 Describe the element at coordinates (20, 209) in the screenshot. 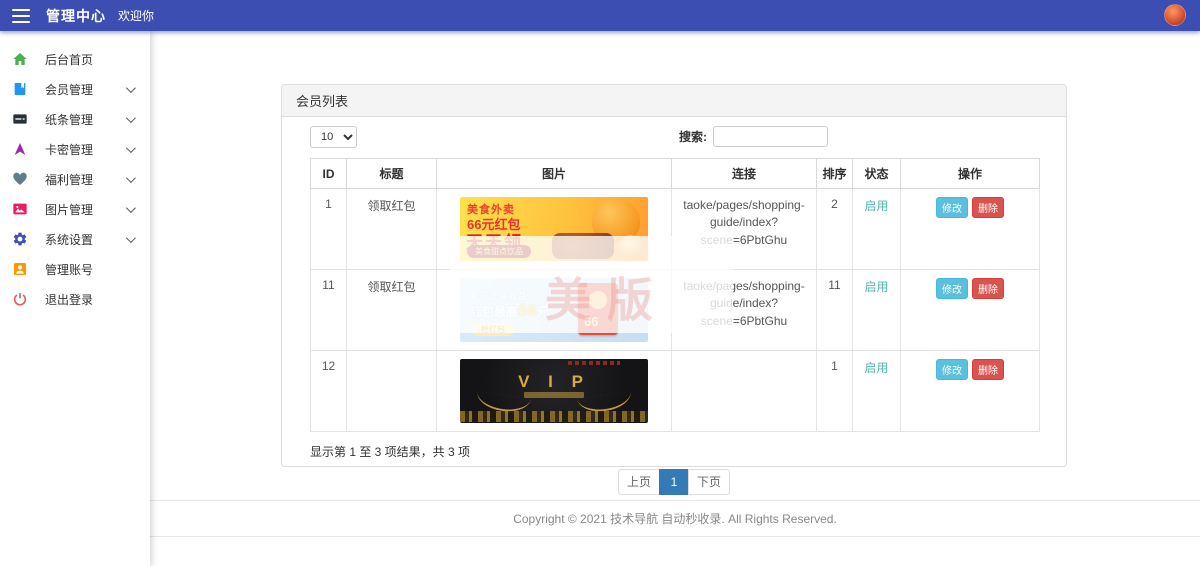

I see `images-icon` at that location.